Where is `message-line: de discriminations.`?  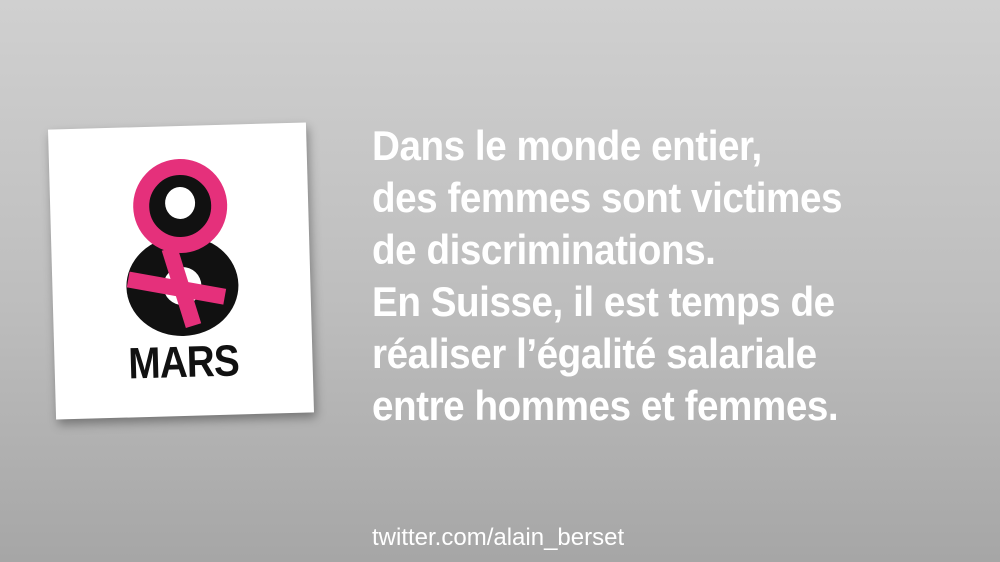 message-line: de discriminations. is located at coordinates (544, 249).